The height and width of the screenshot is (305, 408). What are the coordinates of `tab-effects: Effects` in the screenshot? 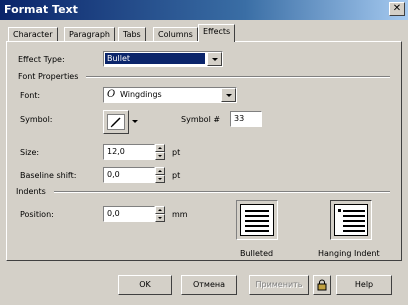 It's located at (217, 33).